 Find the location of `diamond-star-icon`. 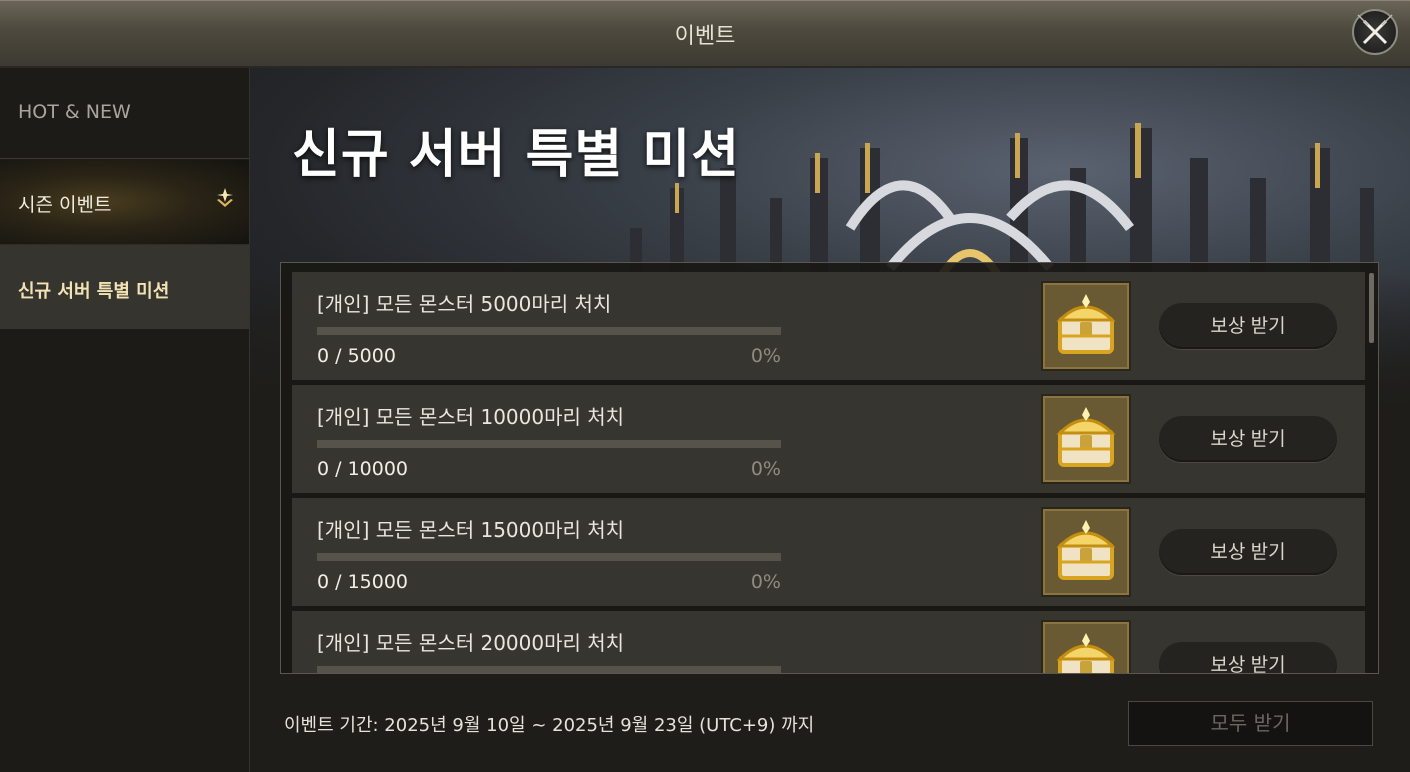

diamond-star-icon is located at coordinates (225, 197).